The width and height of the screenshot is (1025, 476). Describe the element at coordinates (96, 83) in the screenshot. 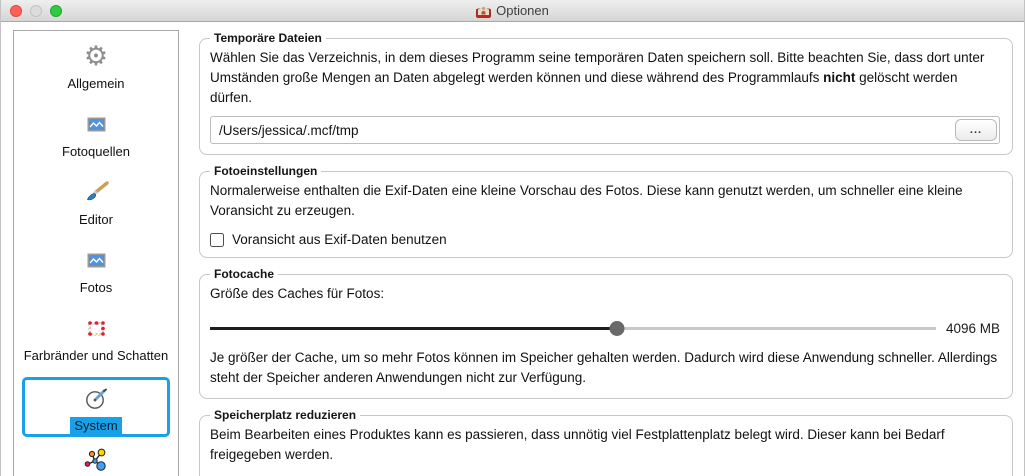

I see `sidebar-item-label: Allgemein` at that location.